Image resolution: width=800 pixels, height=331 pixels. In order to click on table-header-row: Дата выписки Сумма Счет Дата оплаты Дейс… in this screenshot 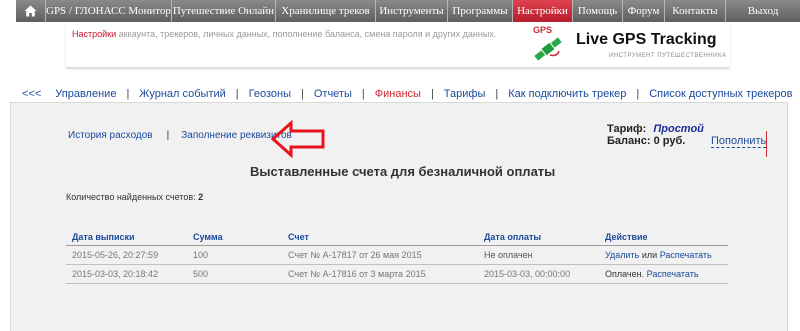, I will do `click(397, 237)`.